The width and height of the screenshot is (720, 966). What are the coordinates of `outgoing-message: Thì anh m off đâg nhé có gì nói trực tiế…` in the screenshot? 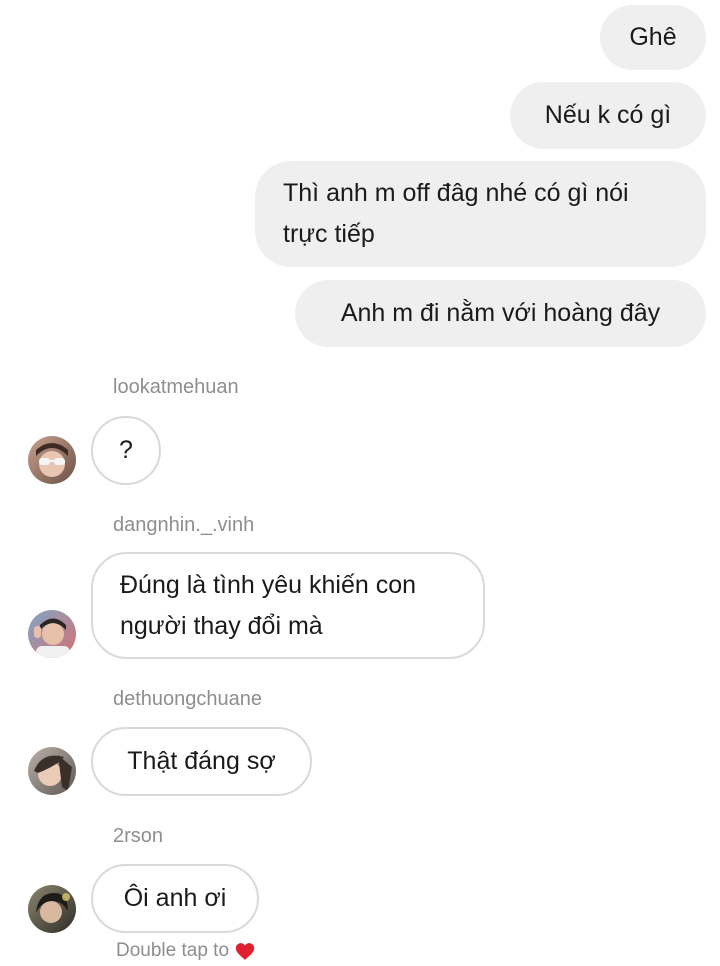 It's located at (480, 214).